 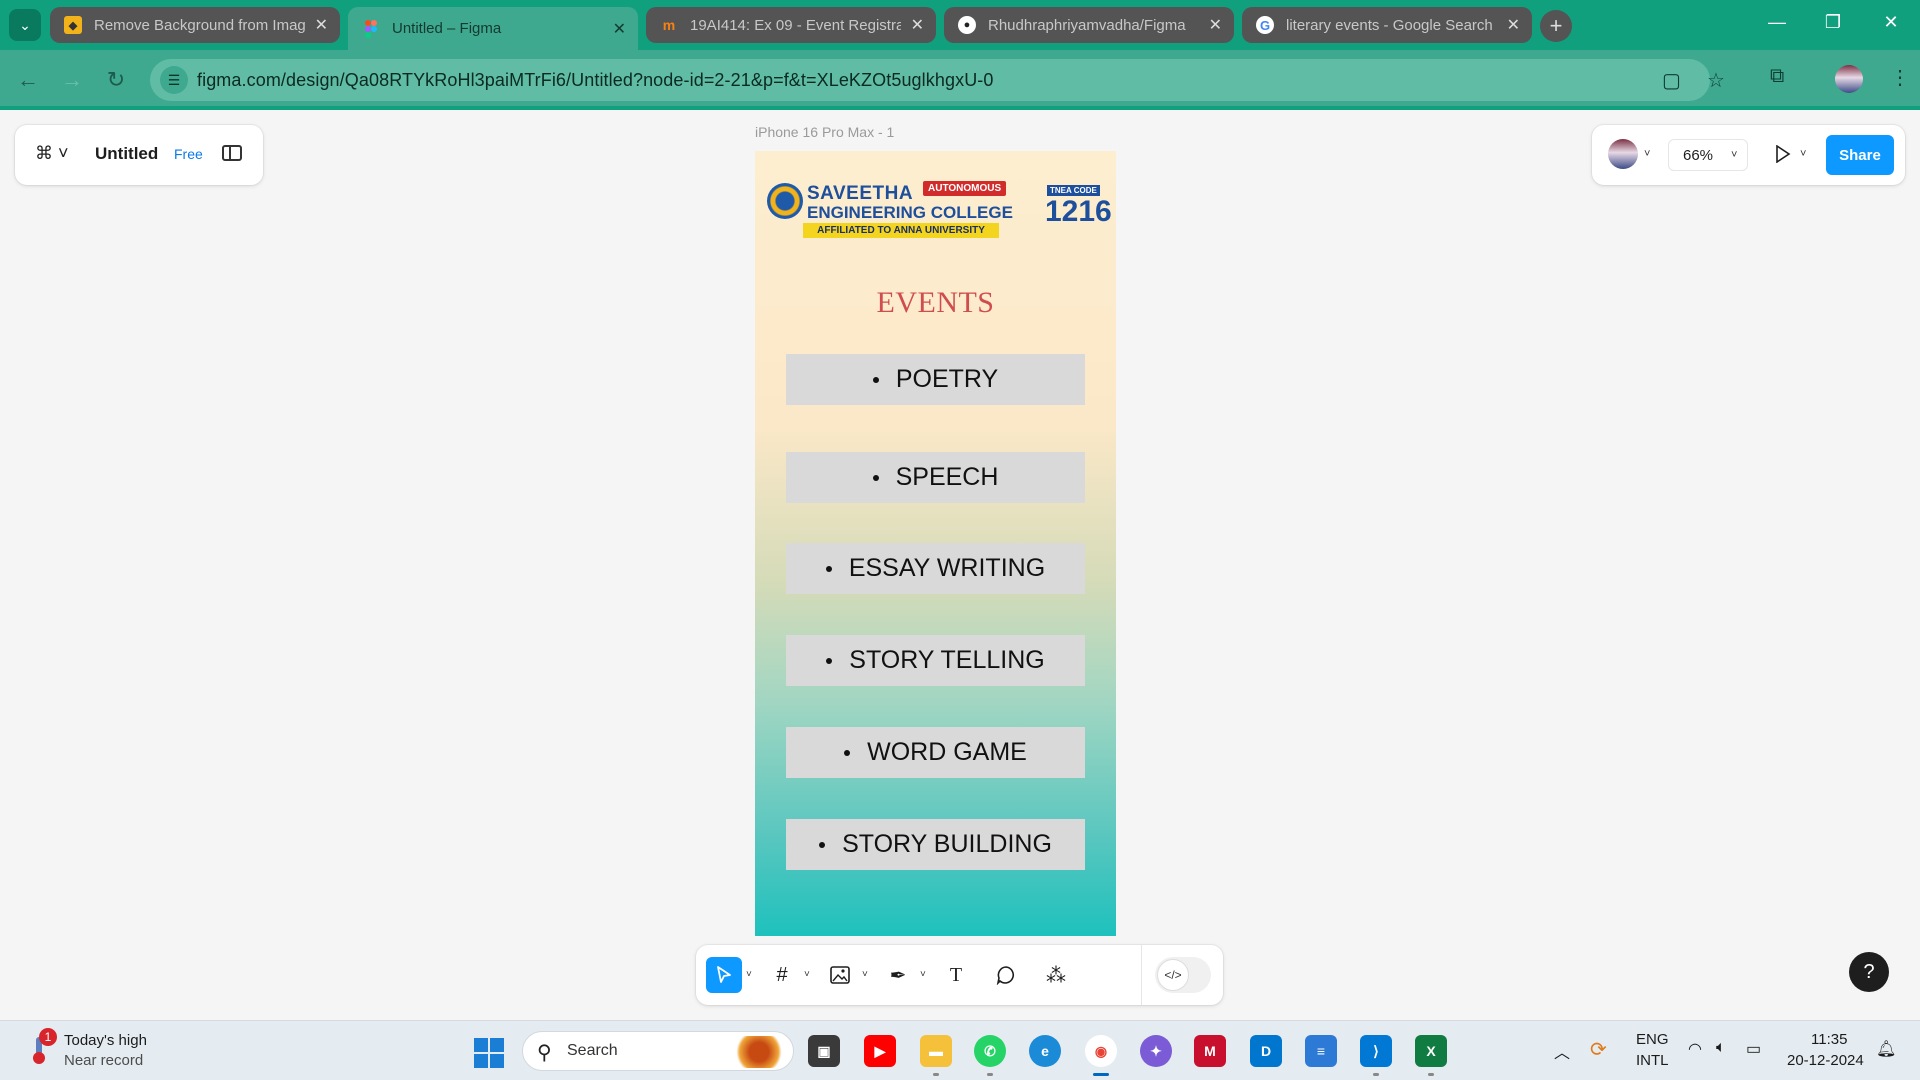 I want to click on event-item-essay-writing: ESSAY WRITING, so click(x=935, y=568).